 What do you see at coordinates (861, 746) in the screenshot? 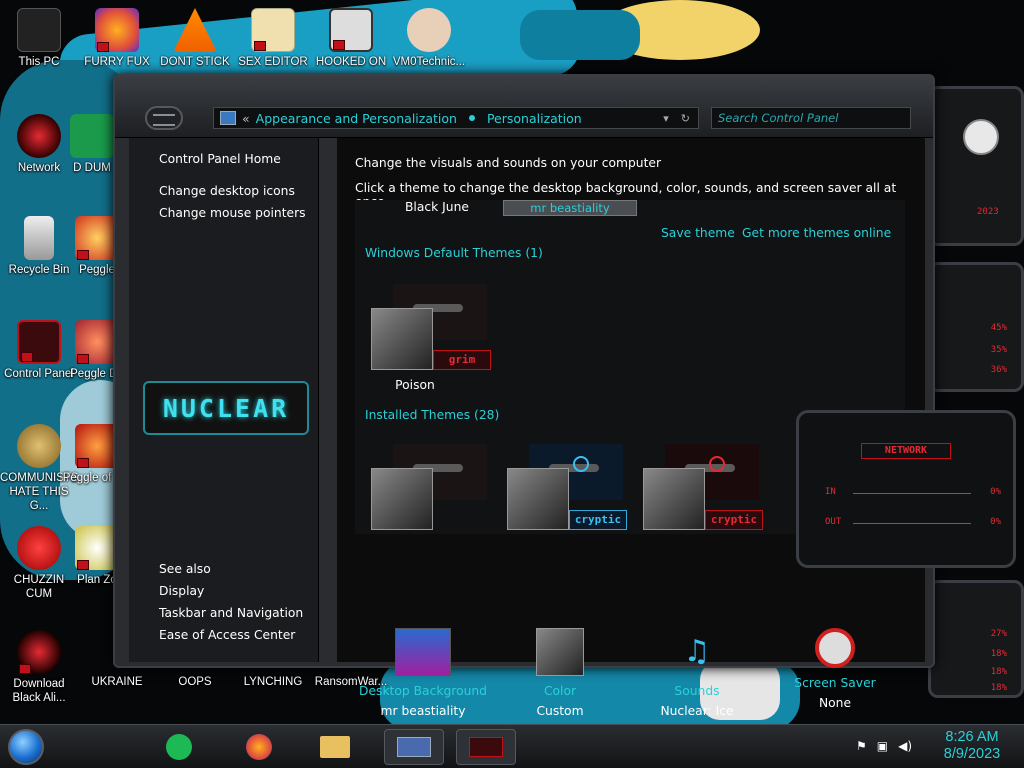
I see `flag-icon: ⚑` at bounding box center [861, 746].